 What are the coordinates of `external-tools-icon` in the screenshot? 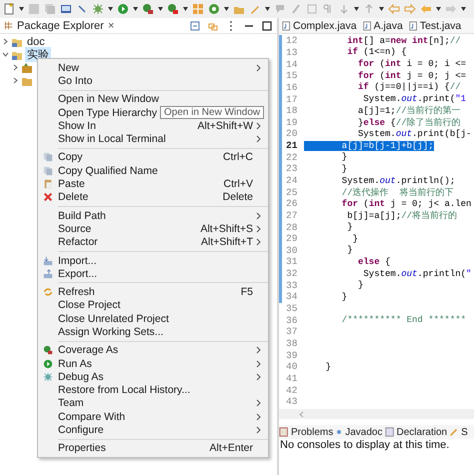 It's located at (173, 9).